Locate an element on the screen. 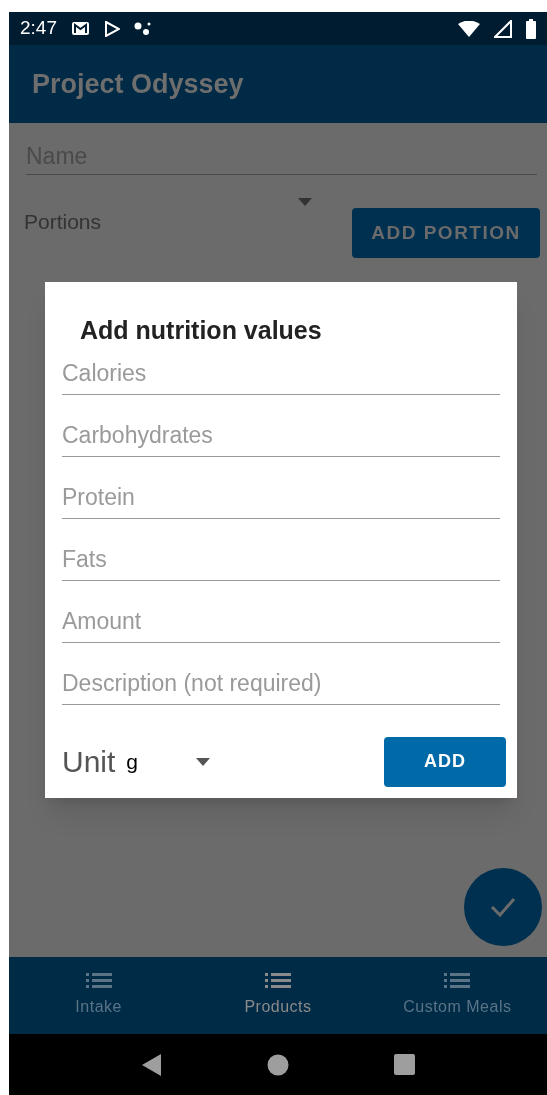  input-field: Amount is located at coordinates (281, 622).